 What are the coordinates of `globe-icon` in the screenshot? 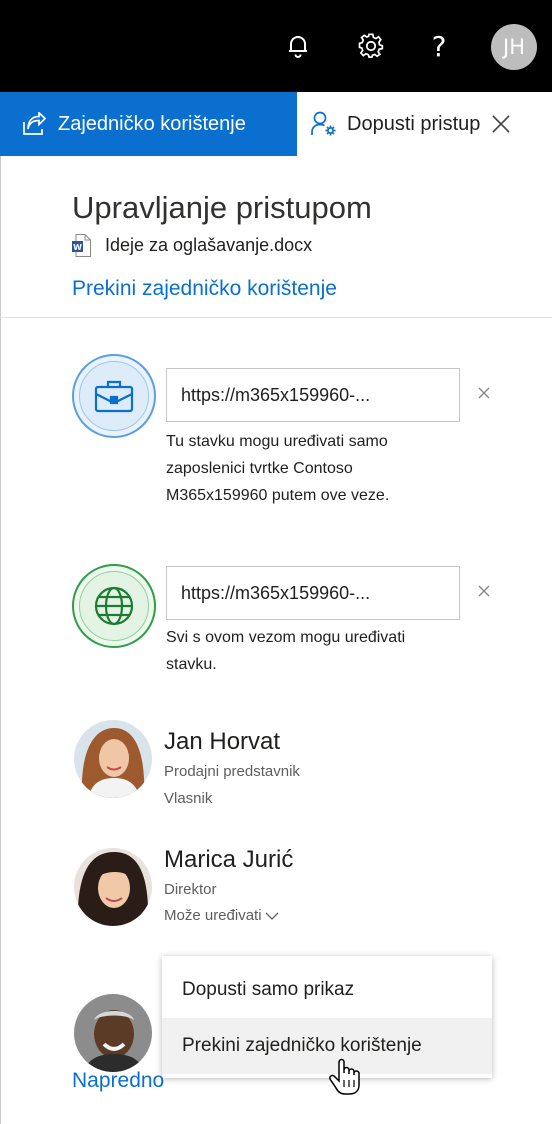 It's located at (114, 606).